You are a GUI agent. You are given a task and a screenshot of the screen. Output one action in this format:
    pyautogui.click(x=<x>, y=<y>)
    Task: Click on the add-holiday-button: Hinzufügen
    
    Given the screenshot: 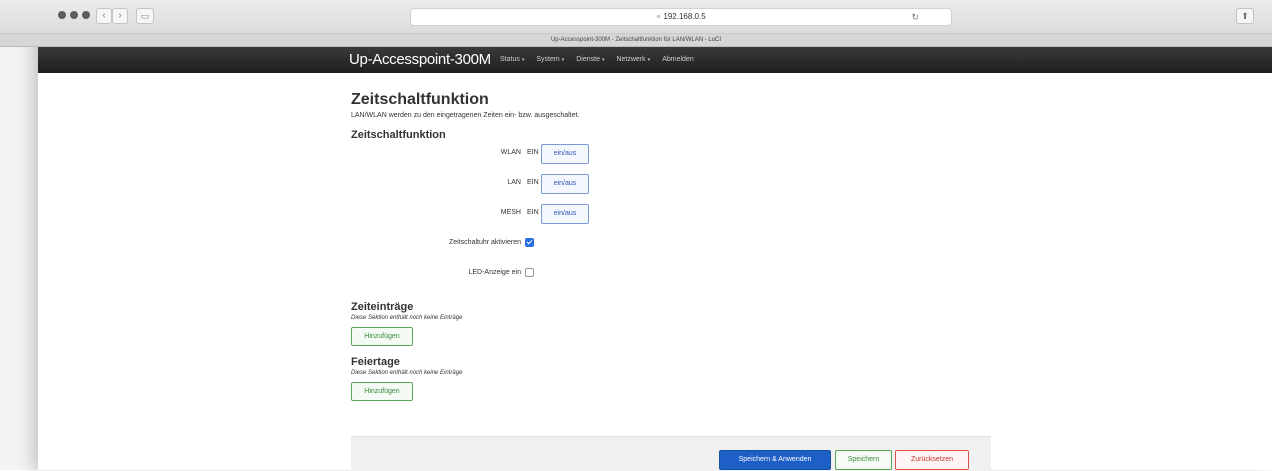 What is the action you would take?
    pyautogui.click(x=382, y=391)
    